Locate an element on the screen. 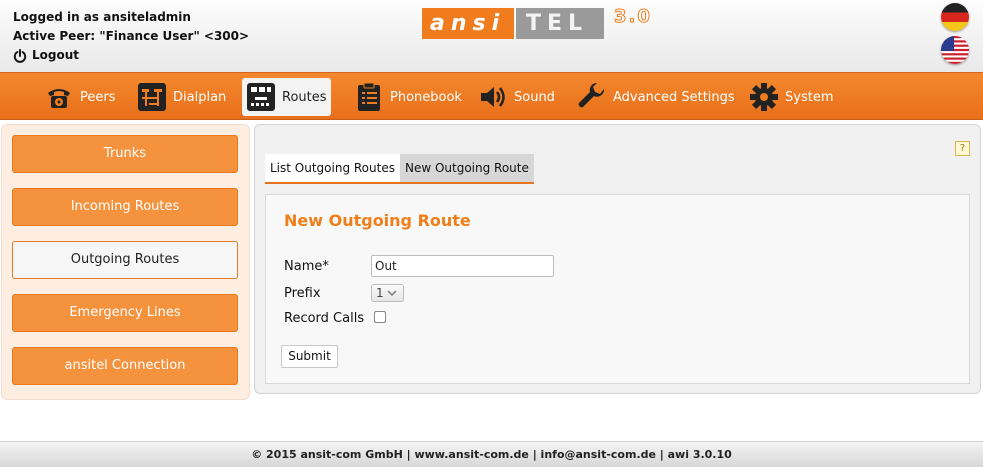 Image resolution: width=983 pixels, height=467 pixels. logout-label: Logout is located at coordinates (56, 55).